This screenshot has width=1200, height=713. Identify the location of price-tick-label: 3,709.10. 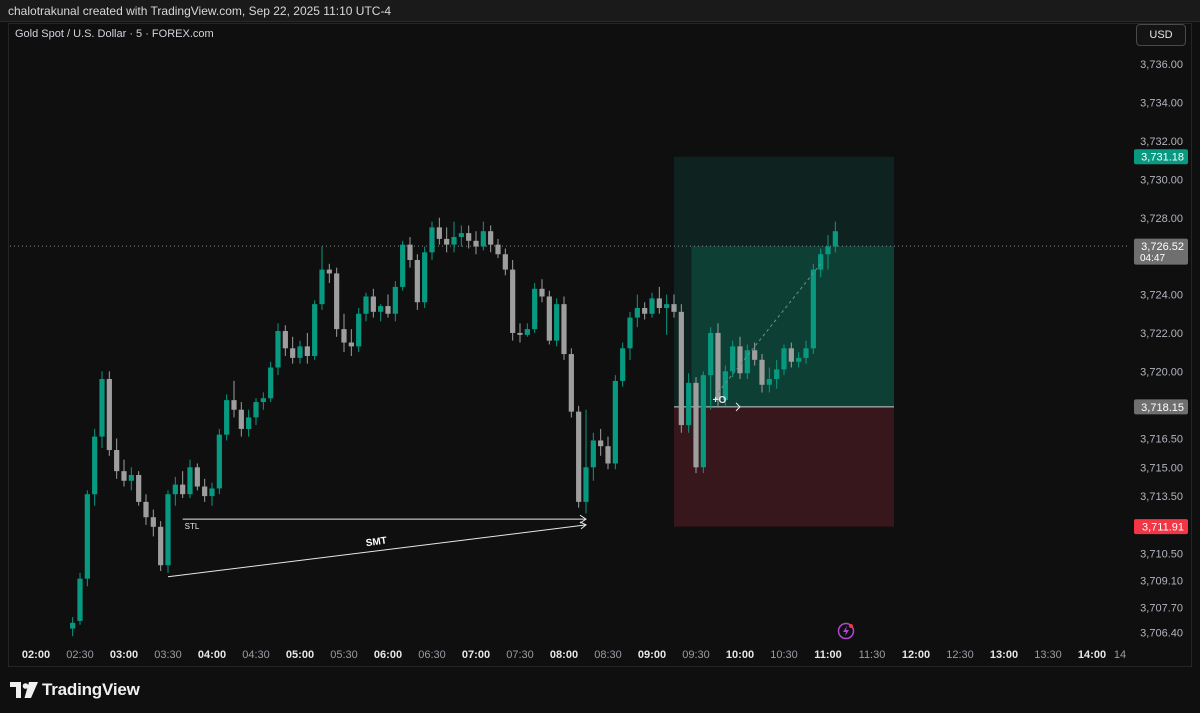
(1161, 582).